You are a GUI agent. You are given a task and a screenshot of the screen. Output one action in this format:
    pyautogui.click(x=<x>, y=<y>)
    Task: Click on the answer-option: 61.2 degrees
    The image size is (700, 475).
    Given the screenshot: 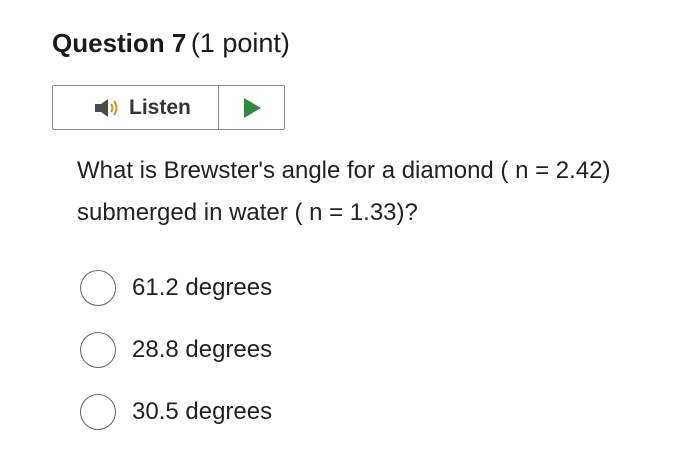 What is the action you would take?
    pyautogui.click(x=176, y=288)
    